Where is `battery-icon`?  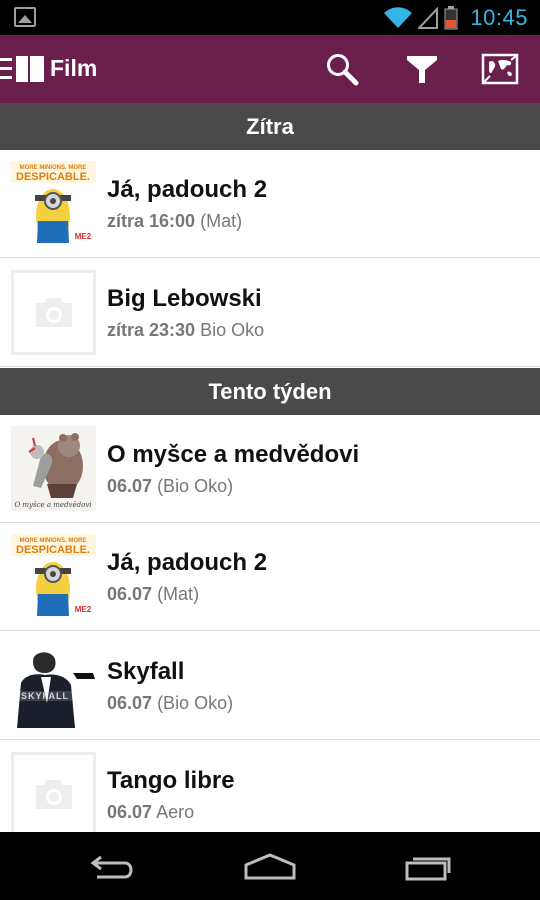 battery-icon is located at coordinates (451, 17).